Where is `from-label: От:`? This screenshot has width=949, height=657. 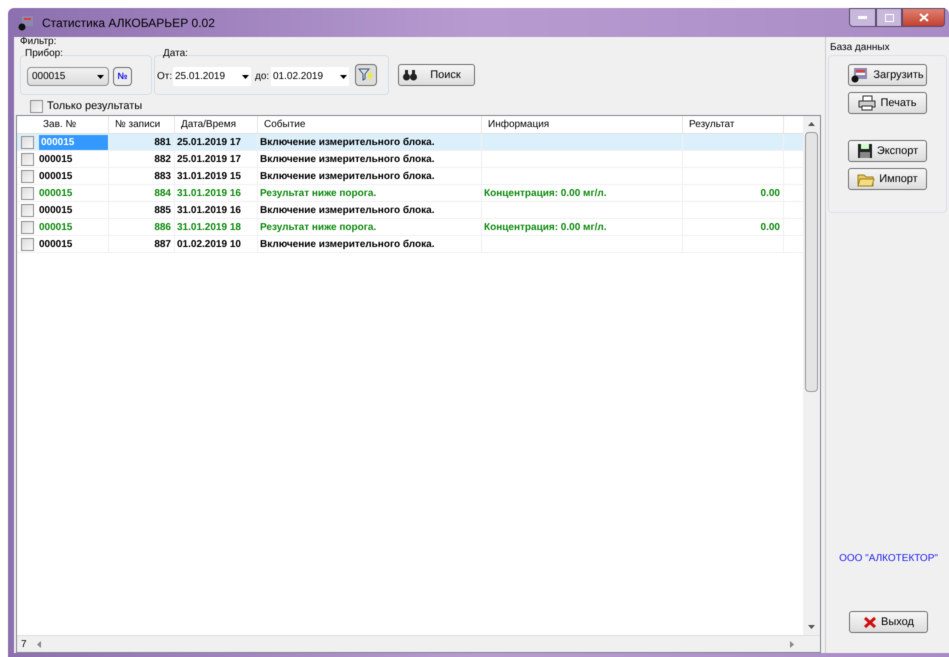
from-label: От: is located at coordinates (164, 77).